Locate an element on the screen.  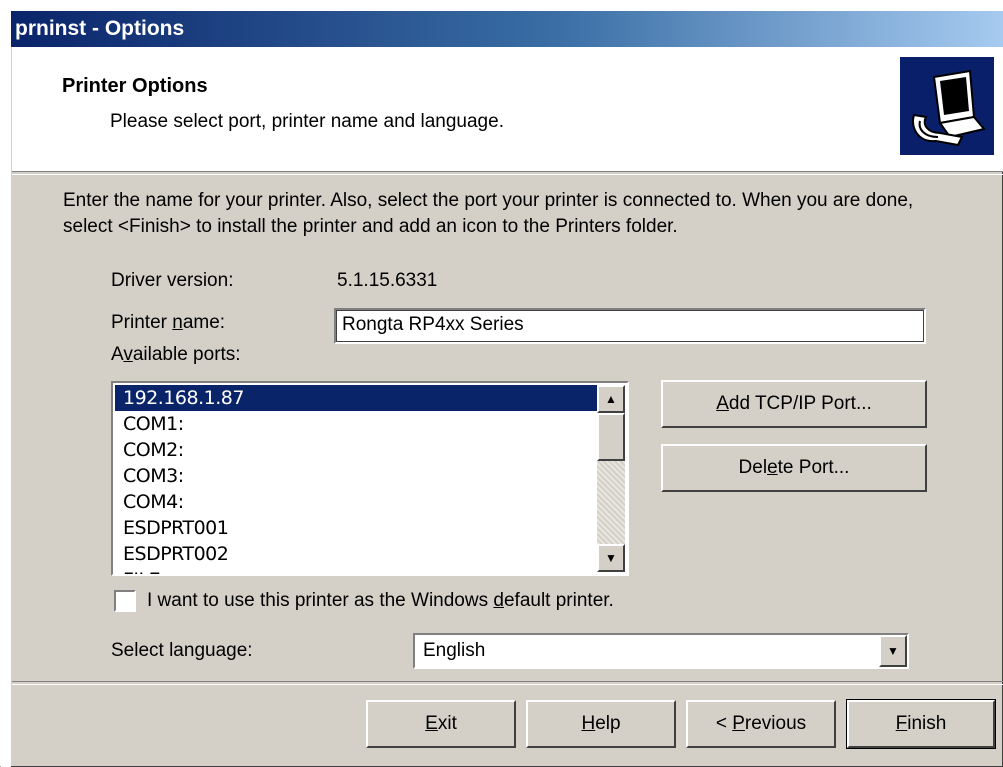
button-label-accel: H is located at coordinates (588, 723).